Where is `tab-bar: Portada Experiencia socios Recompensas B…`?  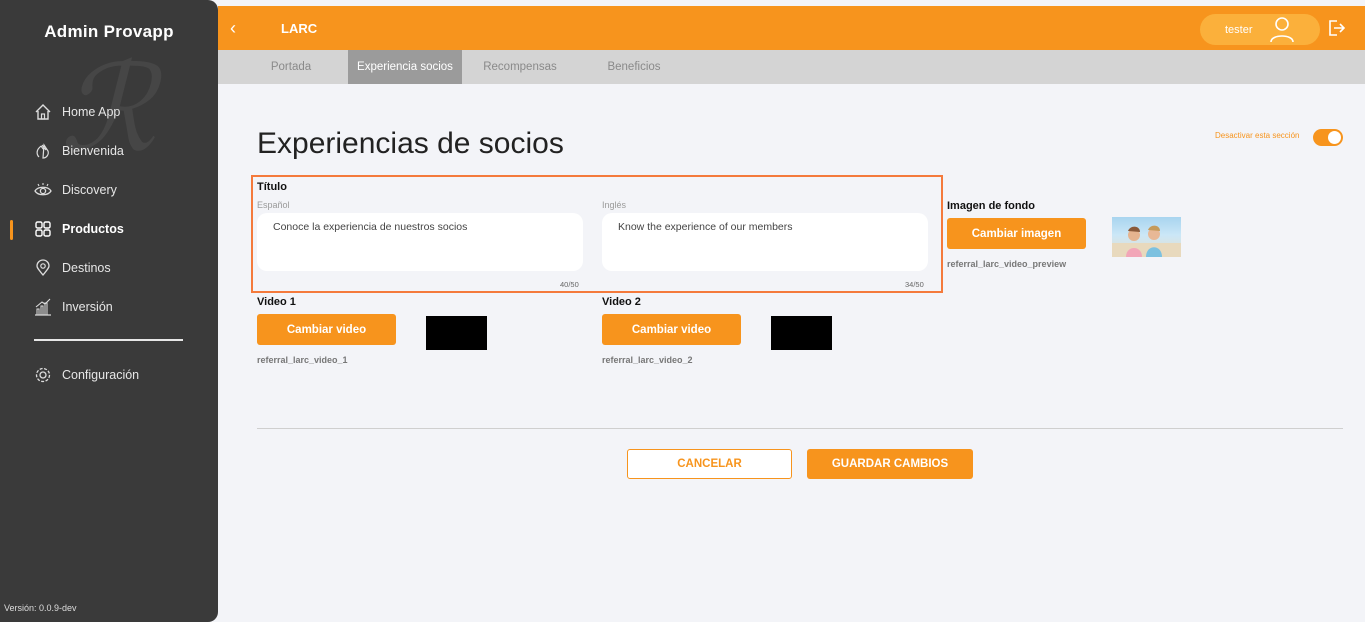 tab-bar: Portada Experiencia socios Recompensas B… is located at coordinates (791, 67).